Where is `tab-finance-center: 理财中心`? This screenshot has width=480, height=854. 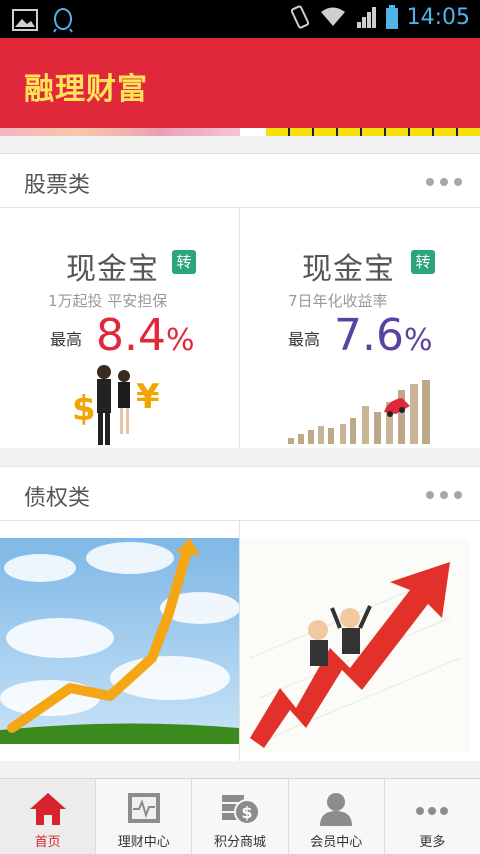
tab-finance-center: 理财中心 is located at coordinates (144, 816).